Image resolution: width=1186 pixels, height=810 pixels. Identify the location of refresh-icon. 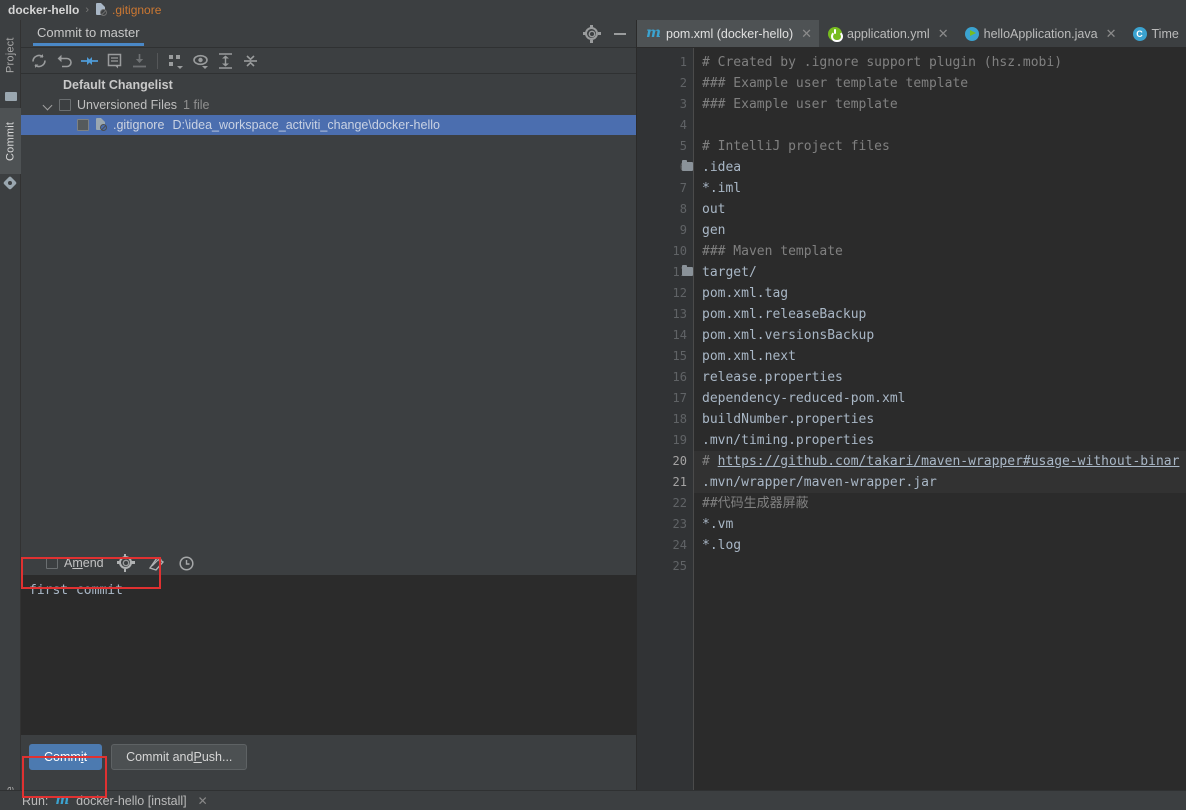
(39, 60).